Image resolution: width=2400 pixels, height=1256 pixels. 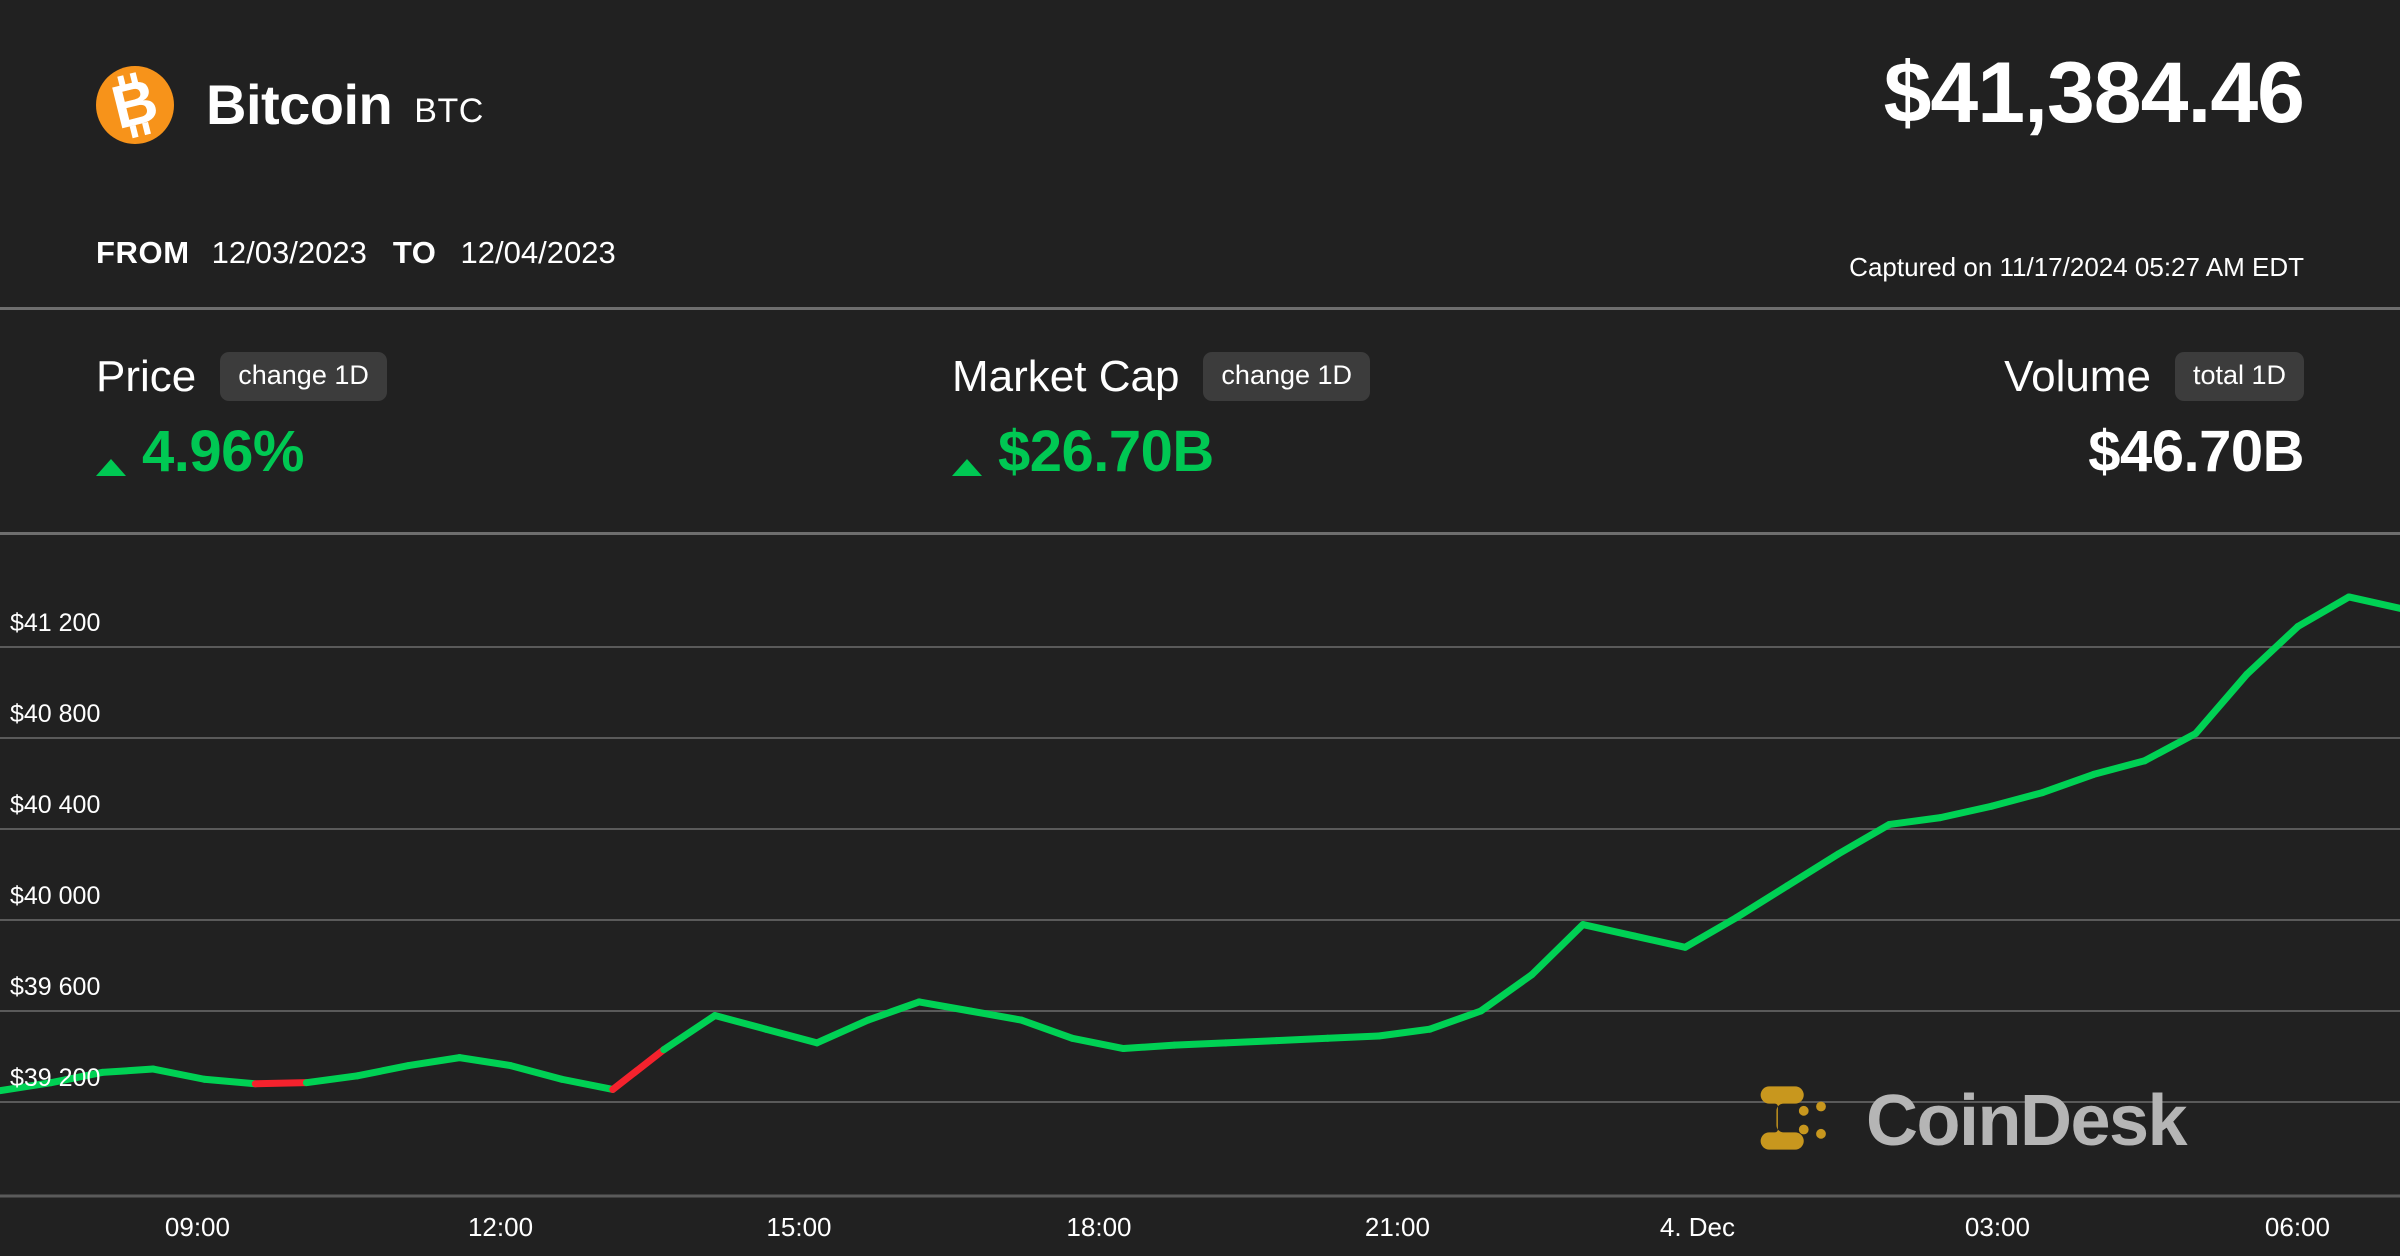 I want to click on stat-market-cap-value-row: $26.70B, so click(x=1161, y=452).